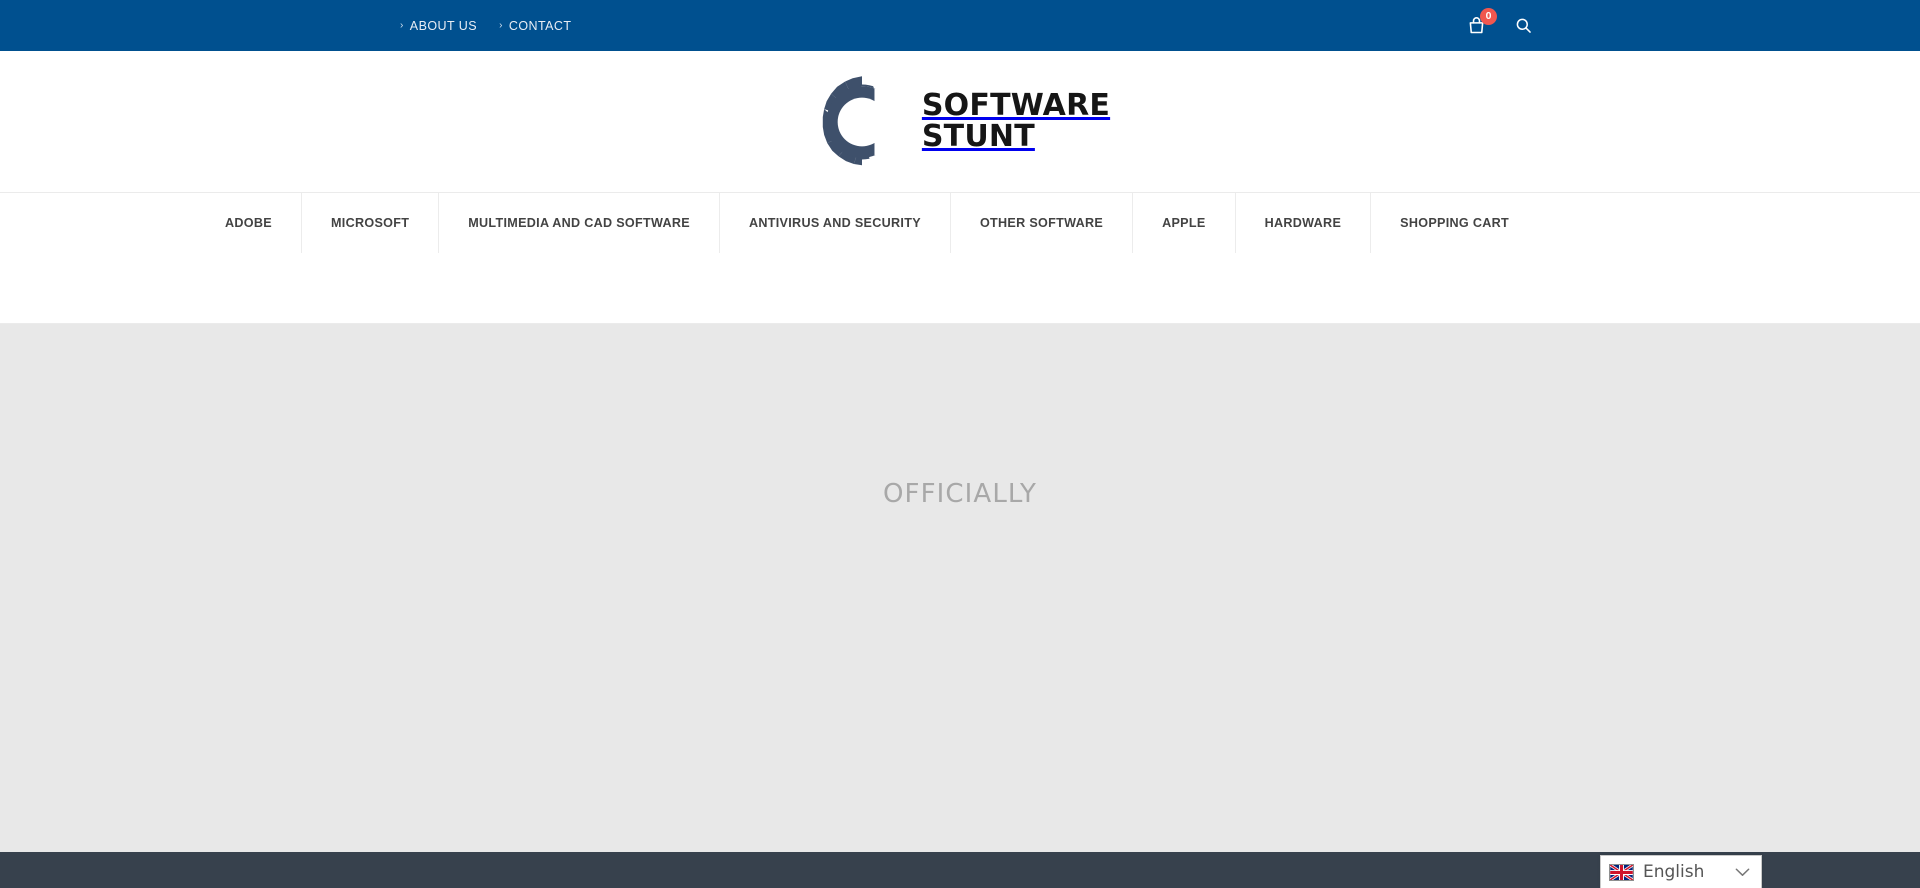 The height and width of the screenshot is (888, 1920). I want to click on top-bar: › ABOUT US › CONTACT 0, so click(960, 25).